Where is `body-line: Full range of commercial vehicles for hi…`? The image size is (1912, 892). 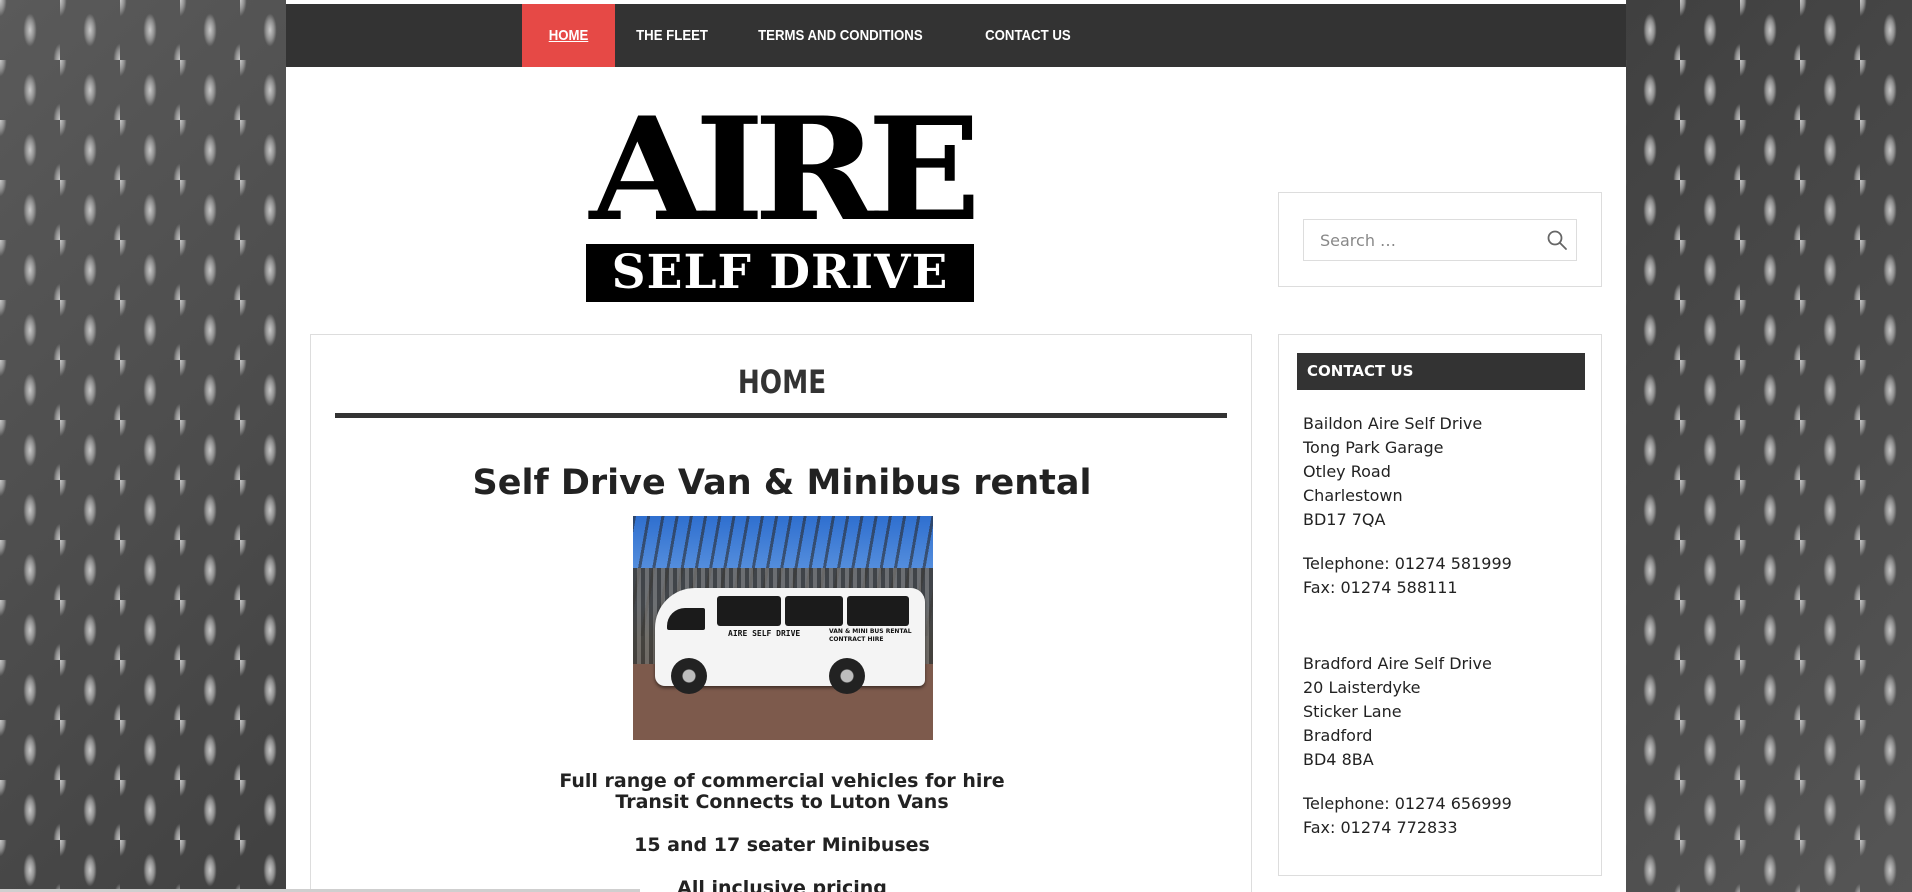
body-line: Full range of commercial vehicles for hi… is located at coordinates (782, 781).